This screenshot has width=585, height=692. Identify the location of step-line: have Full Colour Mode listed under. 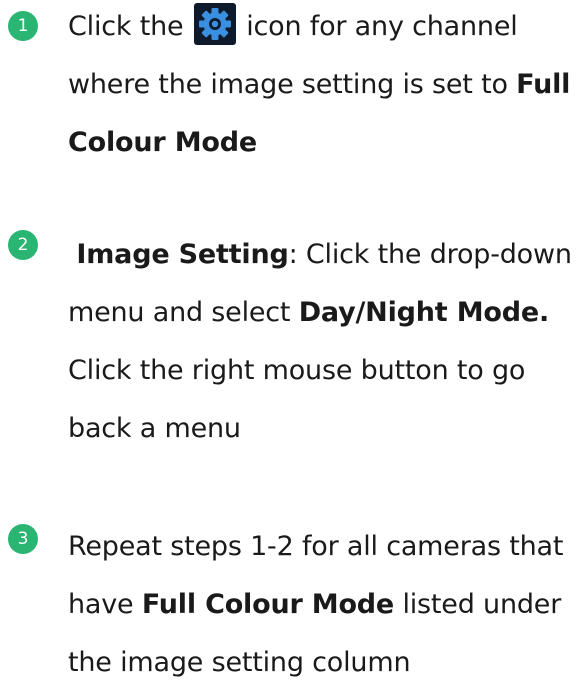
(325, 605).